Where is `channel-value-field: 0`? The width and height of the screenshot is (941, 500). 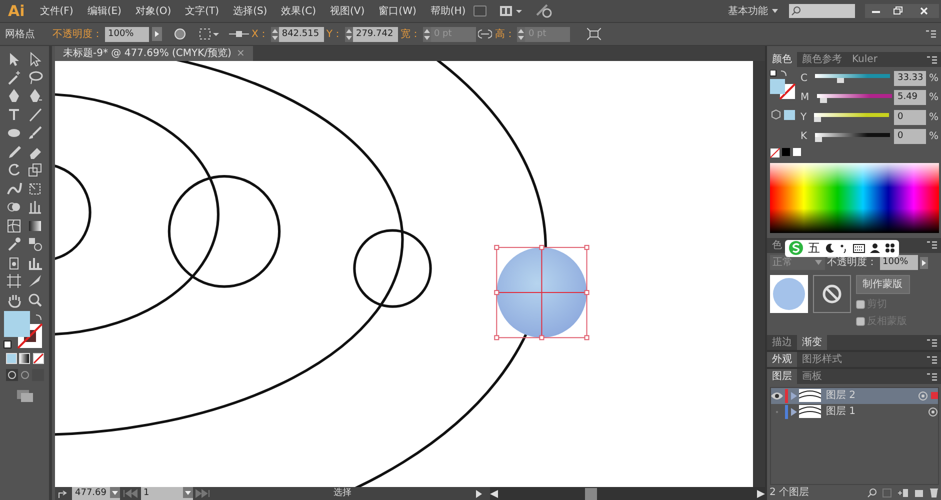 channel-value-field: 0 is located at coordinates (910, 117).